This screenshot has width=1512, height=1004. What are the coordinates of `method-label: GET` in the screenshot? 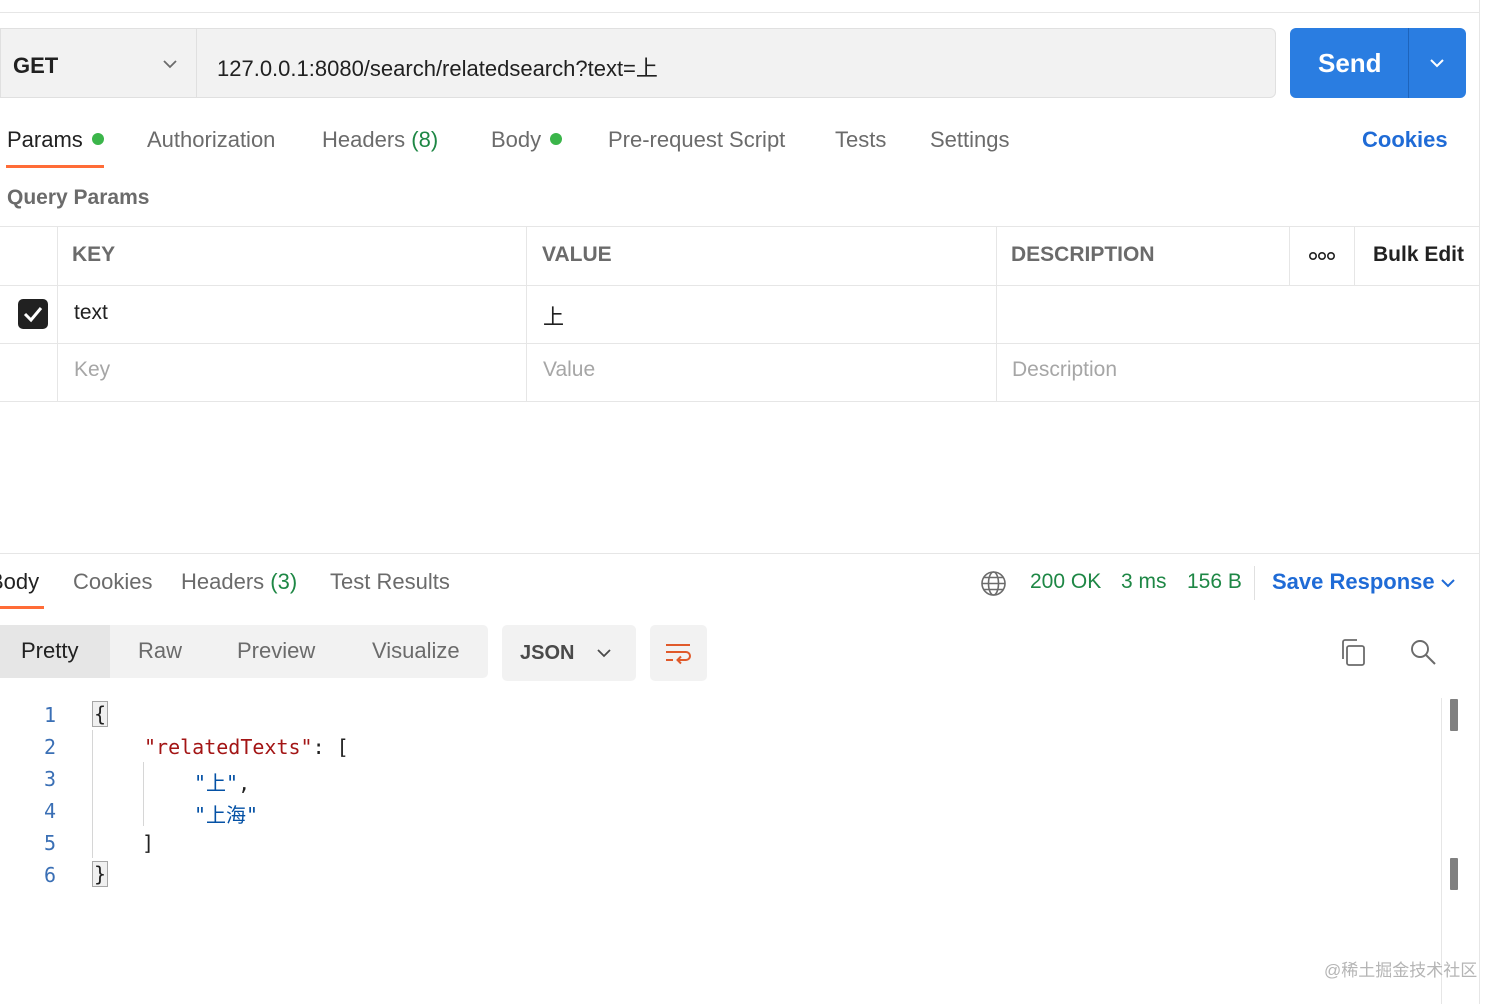 It's located at (36, 65).